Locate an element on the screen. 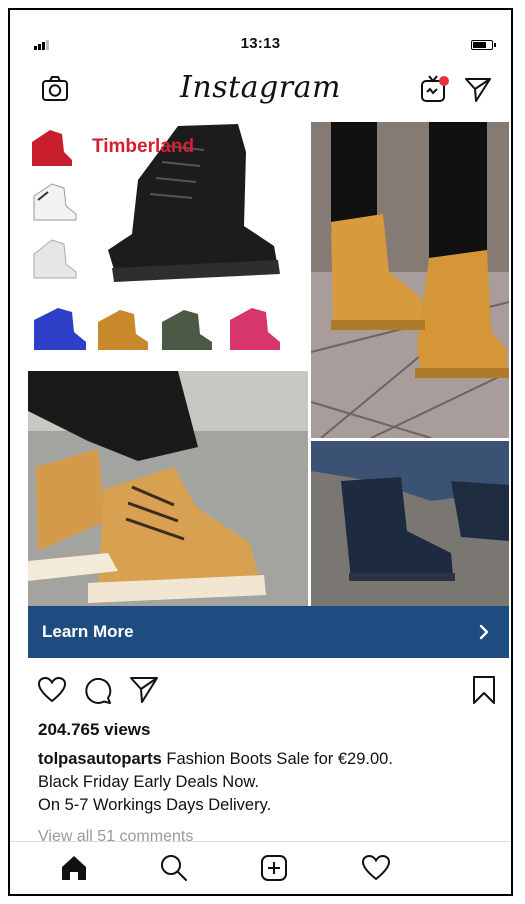  post-username: tolpasautoparts is located at coordinates (100, 759).